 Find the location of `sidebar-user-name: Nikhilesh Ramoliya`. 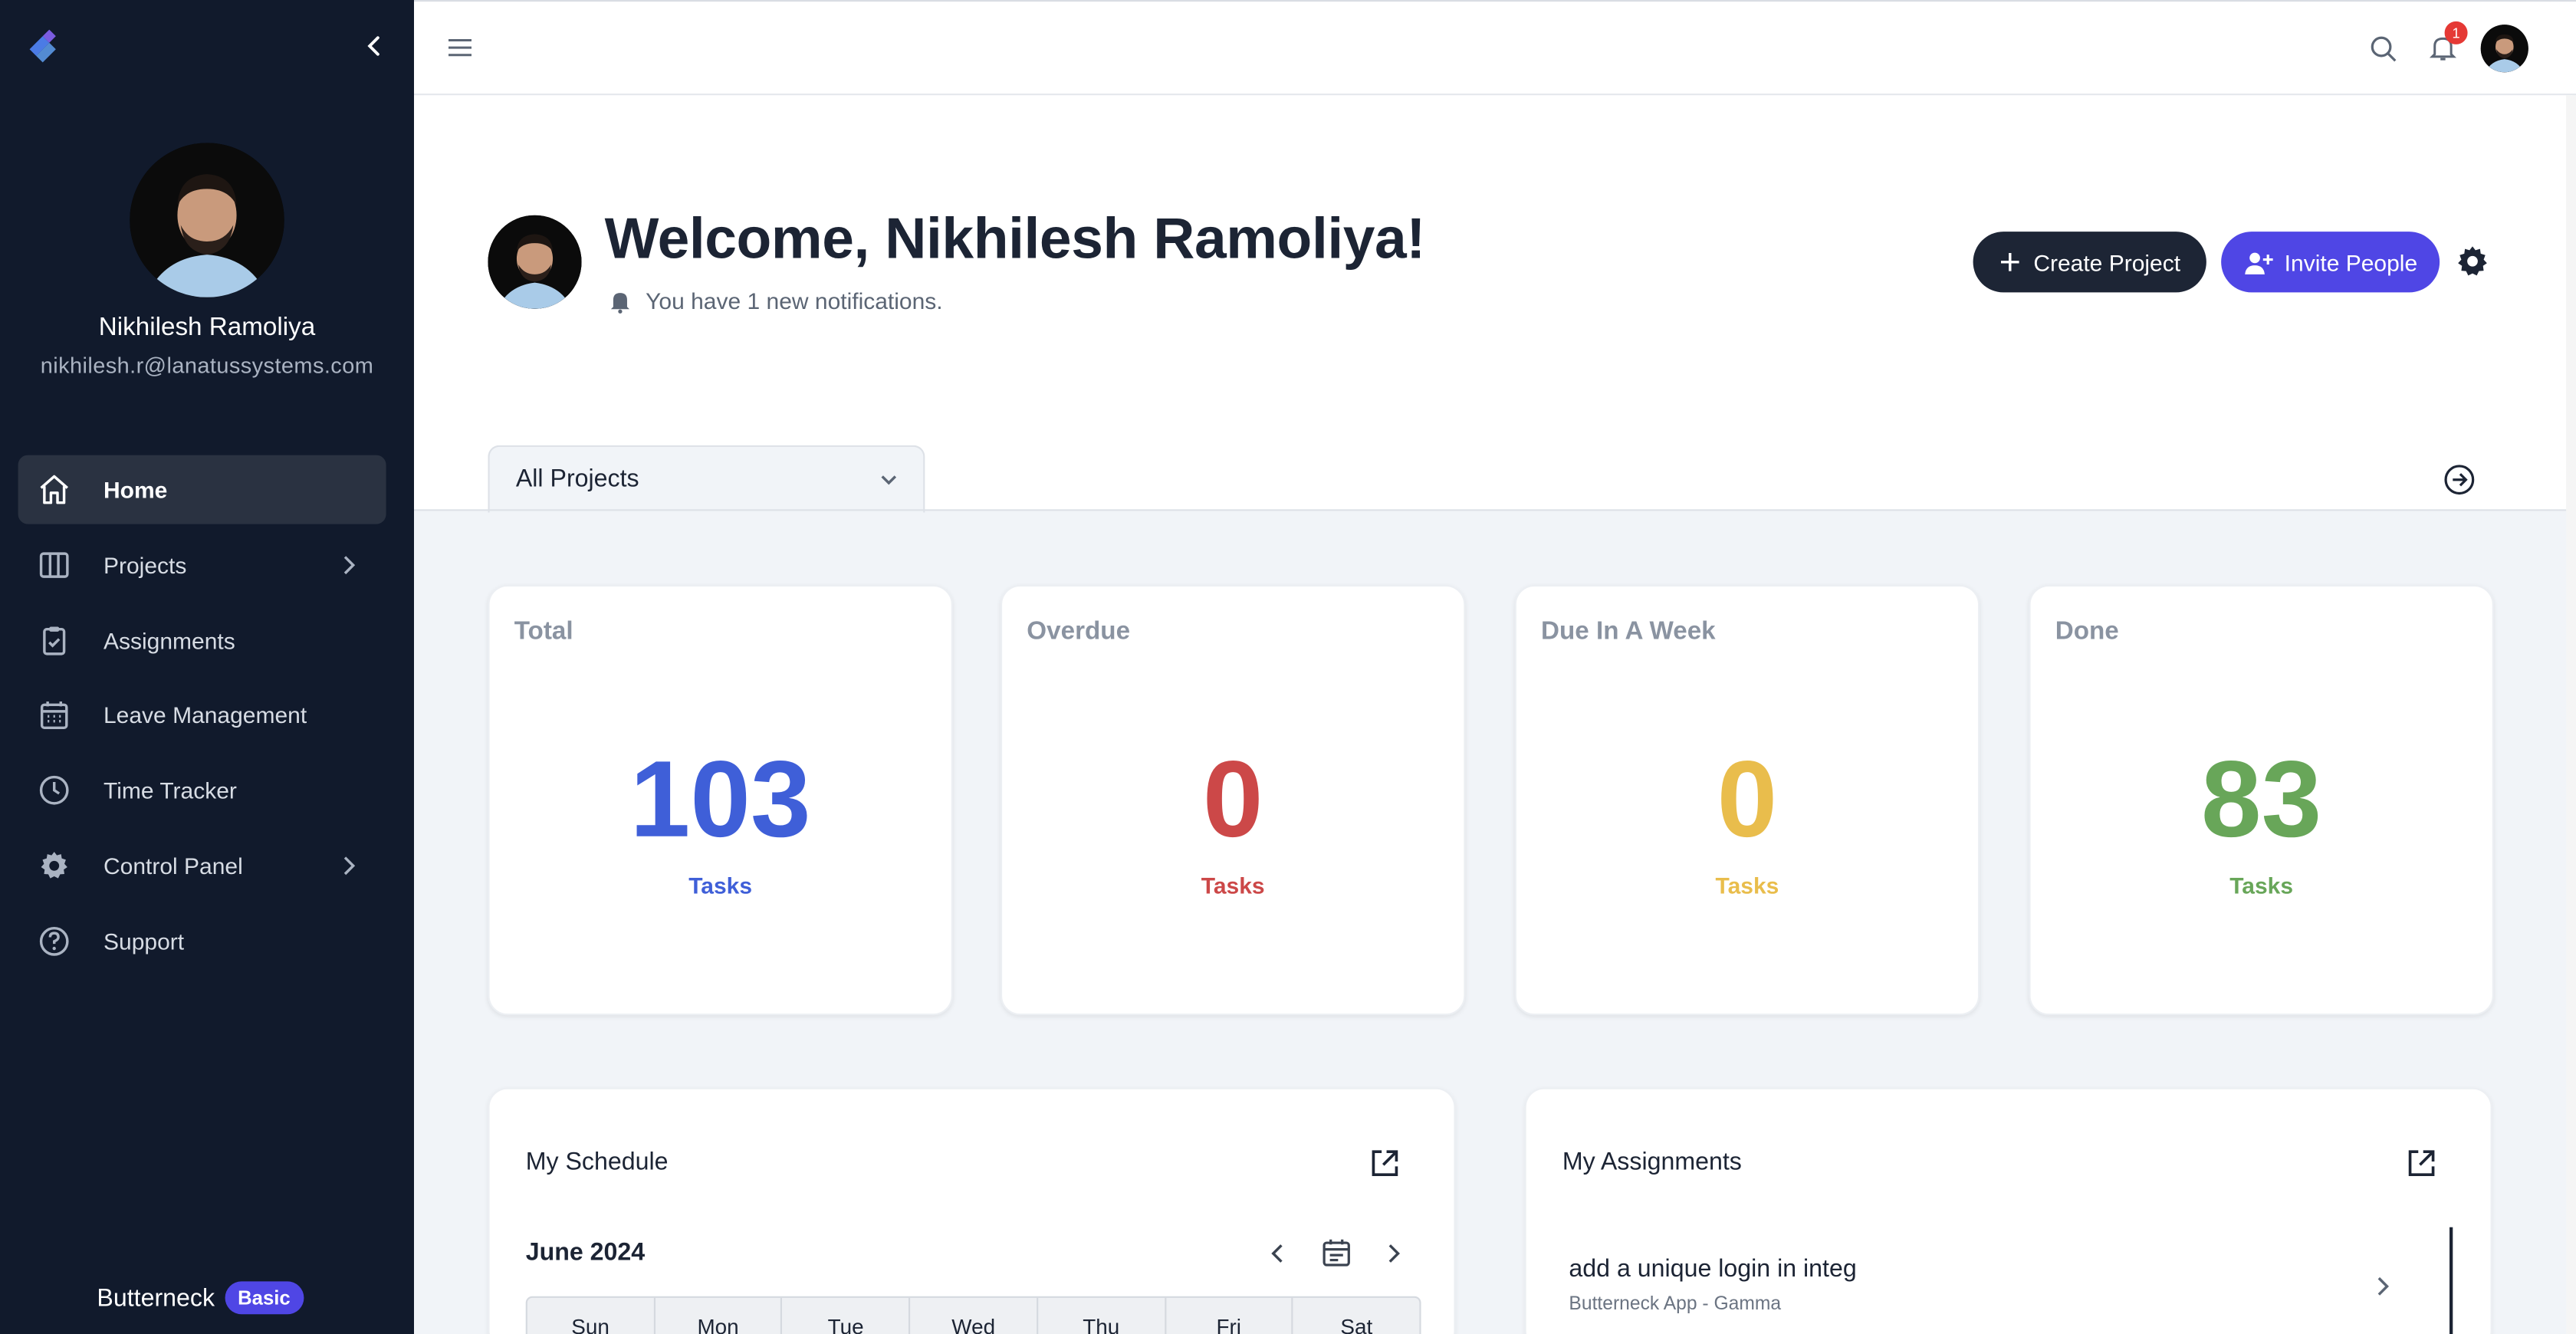

sidebar-user-name: Nikhilesh Ramoliya is located at coordinates (207, 328).